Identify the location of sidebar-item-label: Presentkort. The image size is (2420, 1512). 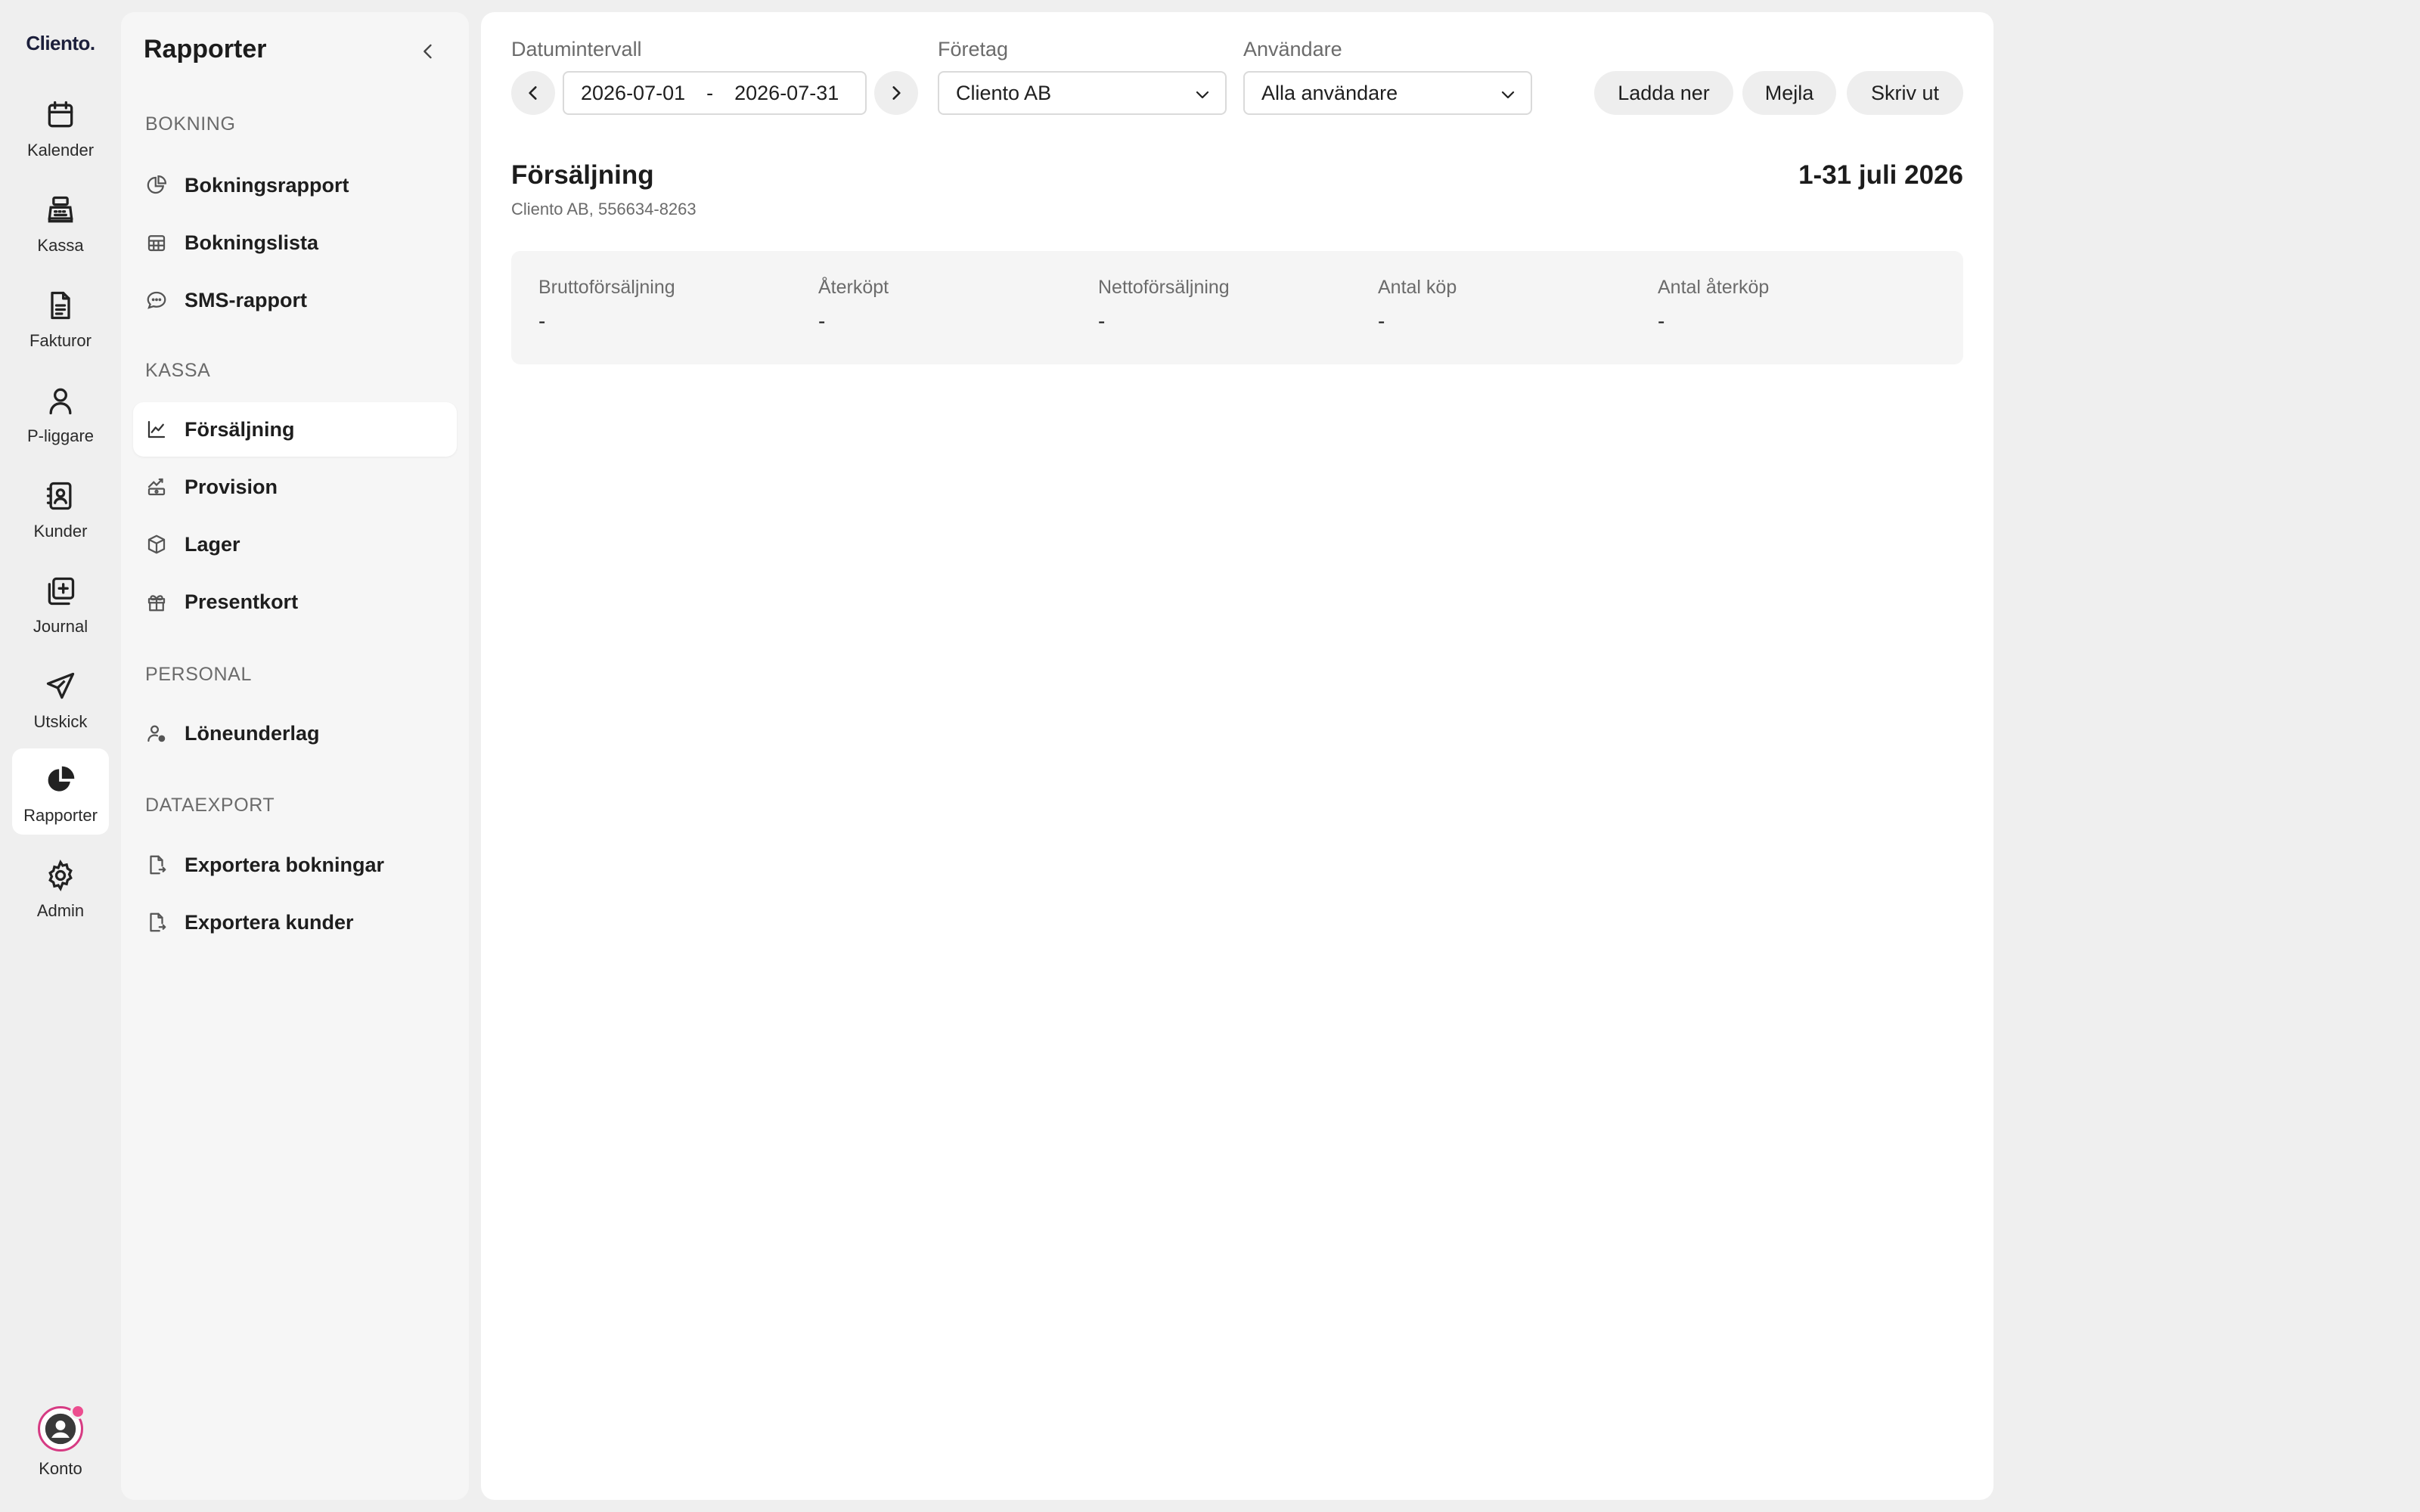
(242, 601).